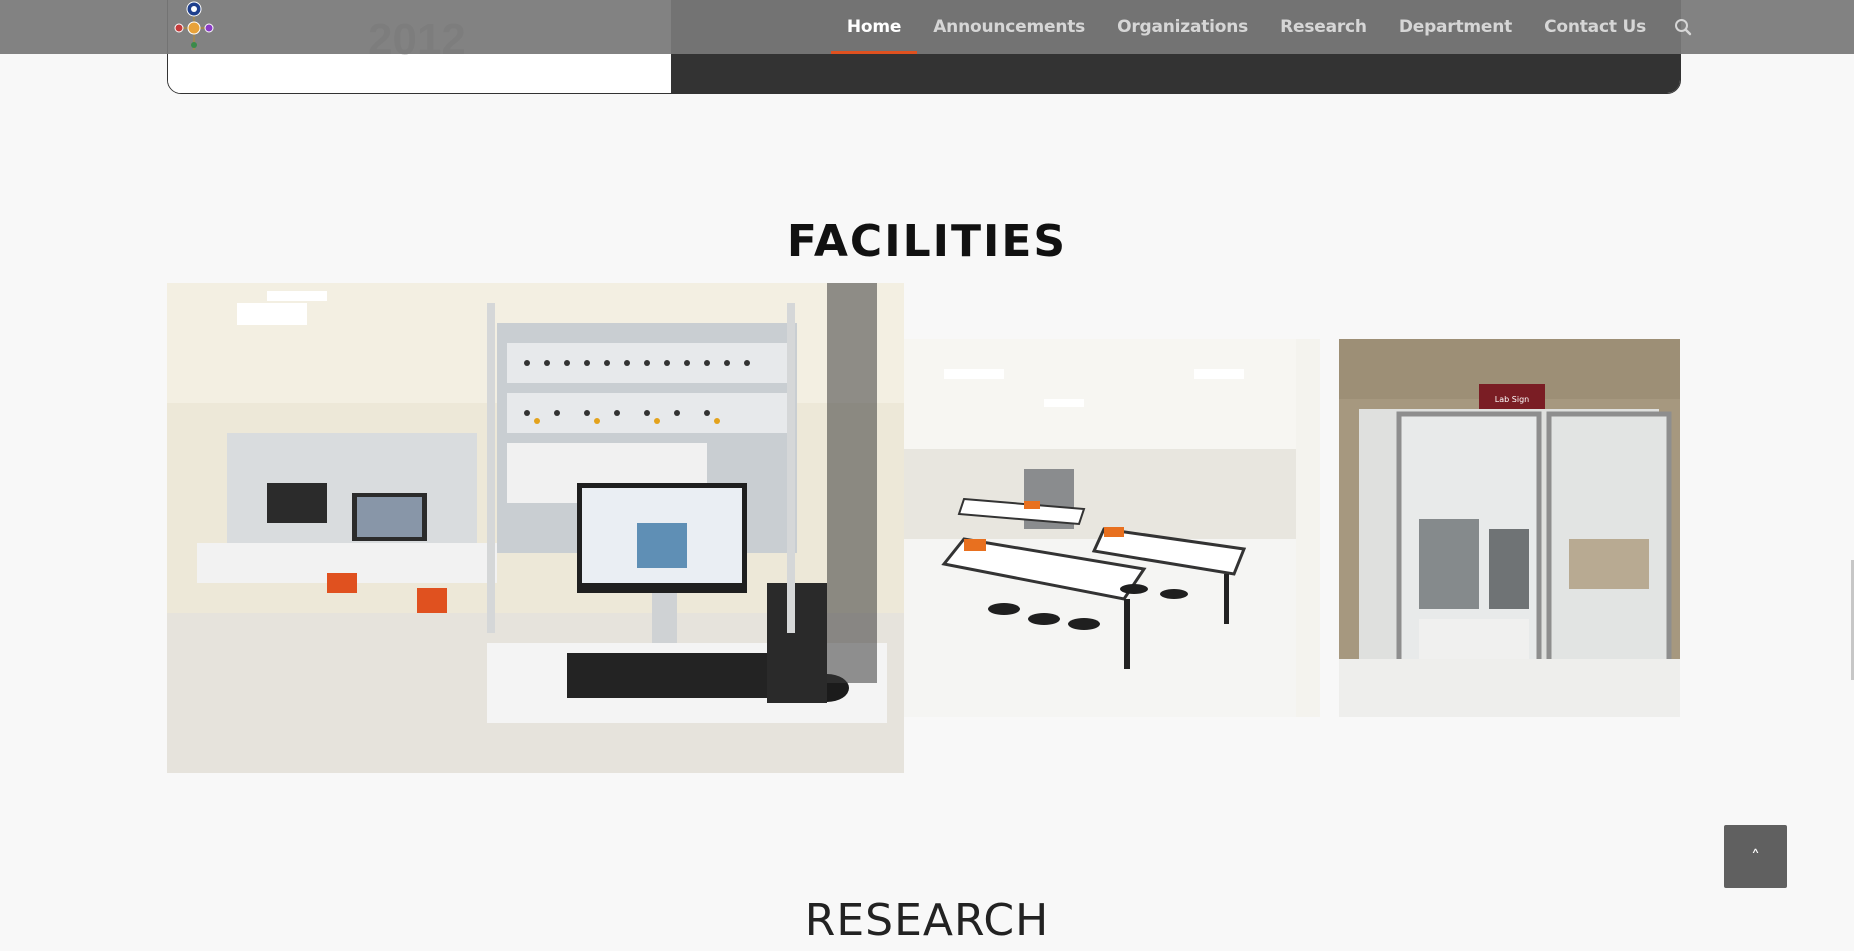 The width and height of the screenshot is (1854, 951). What do you see at coordinates (1683, 27) in the screenshot?
I see `search-icon` at bounding box center [1683, 27].